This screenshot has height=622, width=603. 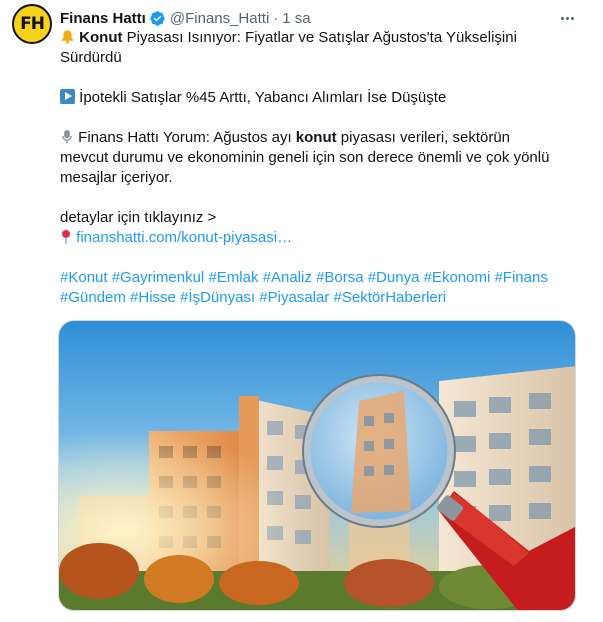 I want to click on microphone-icon, so click(x=67, y=136).